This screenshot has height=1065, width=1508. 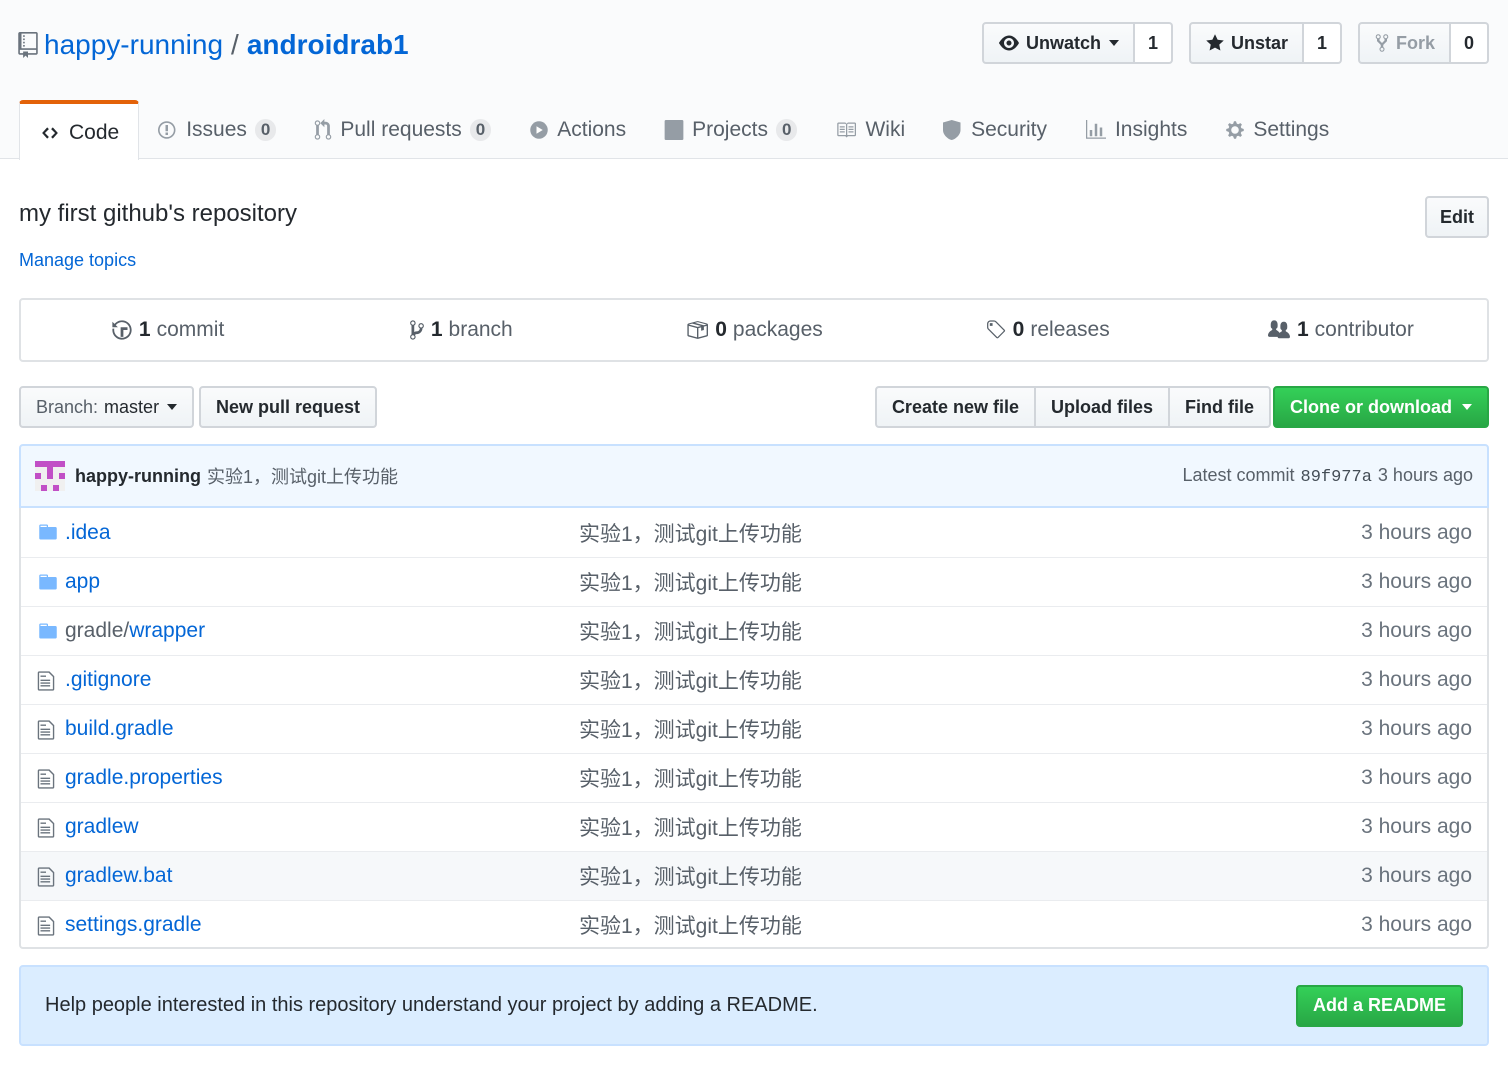 What do you see at coordinates (870, 130) in the screenshot?
I see `tab-wiki: Wiki` at bounding box center [870, 130].